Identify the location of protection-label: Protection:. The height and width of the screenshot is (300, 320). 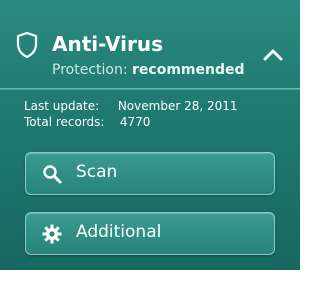
(90, 70).